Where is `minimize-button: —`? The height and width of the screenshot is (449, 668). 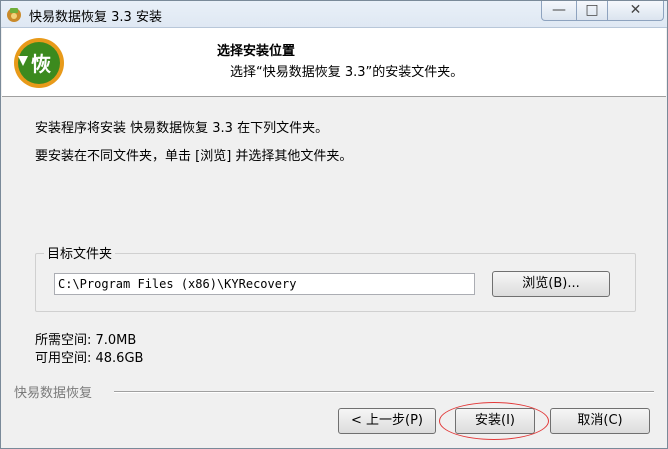
minimize-button: — is located at coordinates (559, 11).